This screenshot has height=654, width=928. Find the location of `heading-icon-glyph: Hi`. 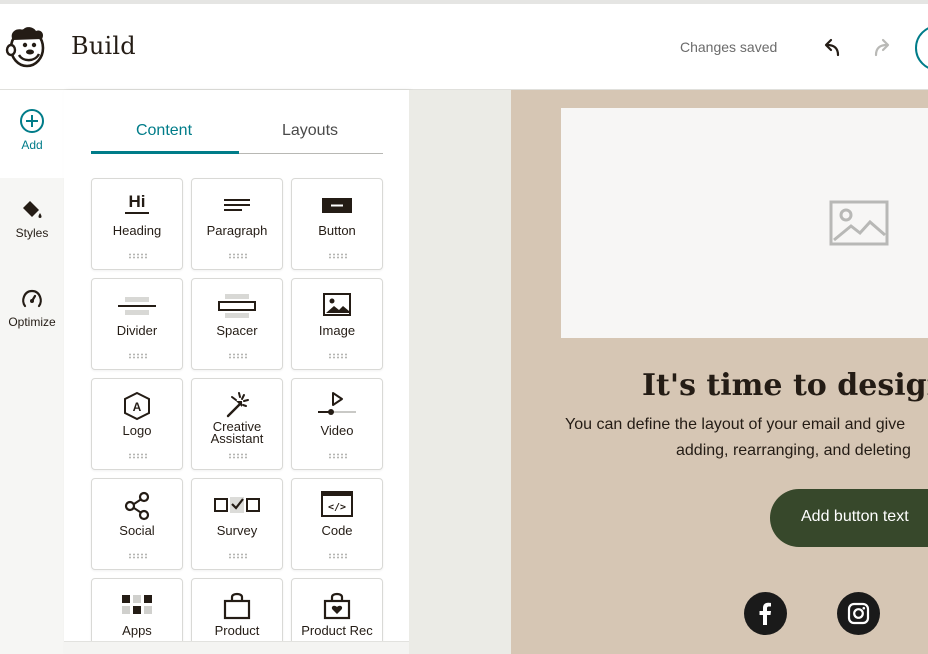

heading-icon-glyph: Hi is located at coordinates (137, 201).